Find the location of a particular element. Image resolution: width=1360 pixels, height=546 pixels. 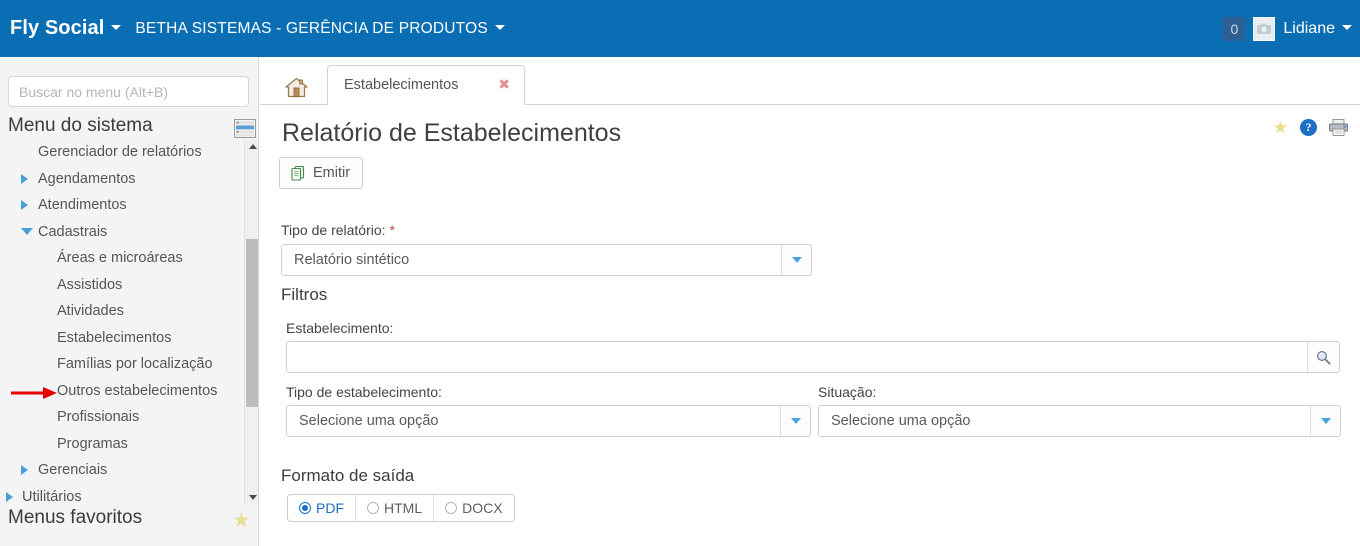

help-icon: ? is located at coordinates (1308, 127).